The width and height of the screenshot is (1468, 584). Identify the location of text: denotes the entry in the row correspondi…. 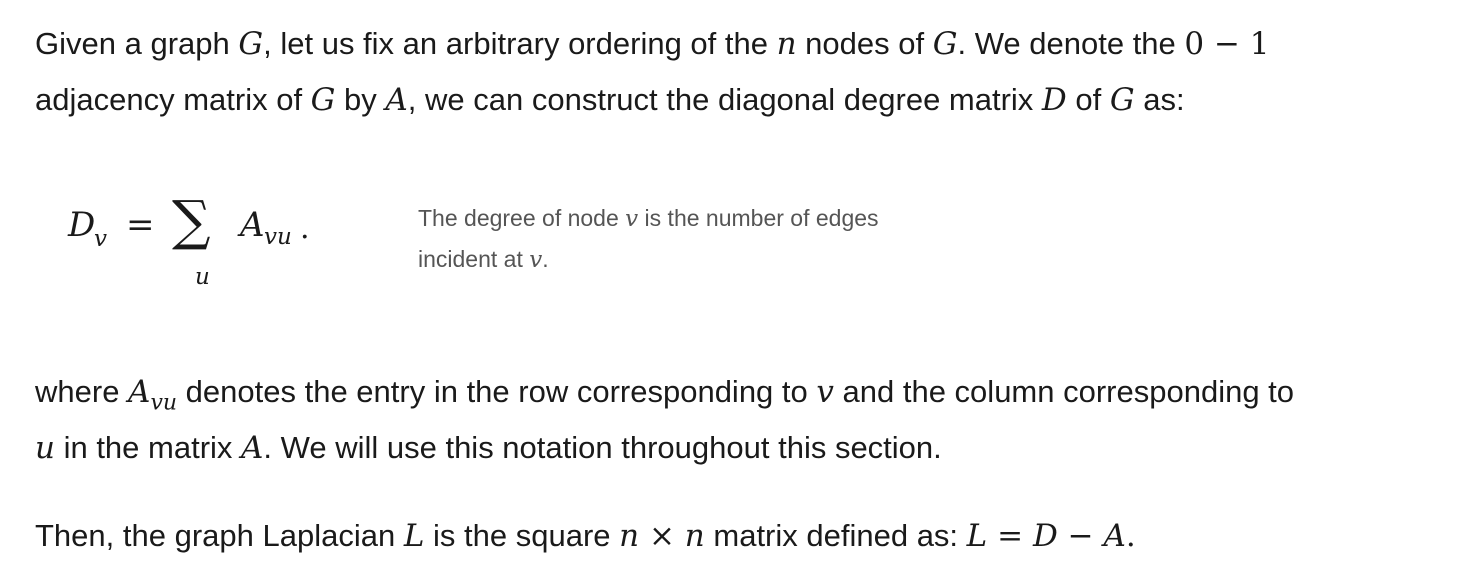
(497, 391).